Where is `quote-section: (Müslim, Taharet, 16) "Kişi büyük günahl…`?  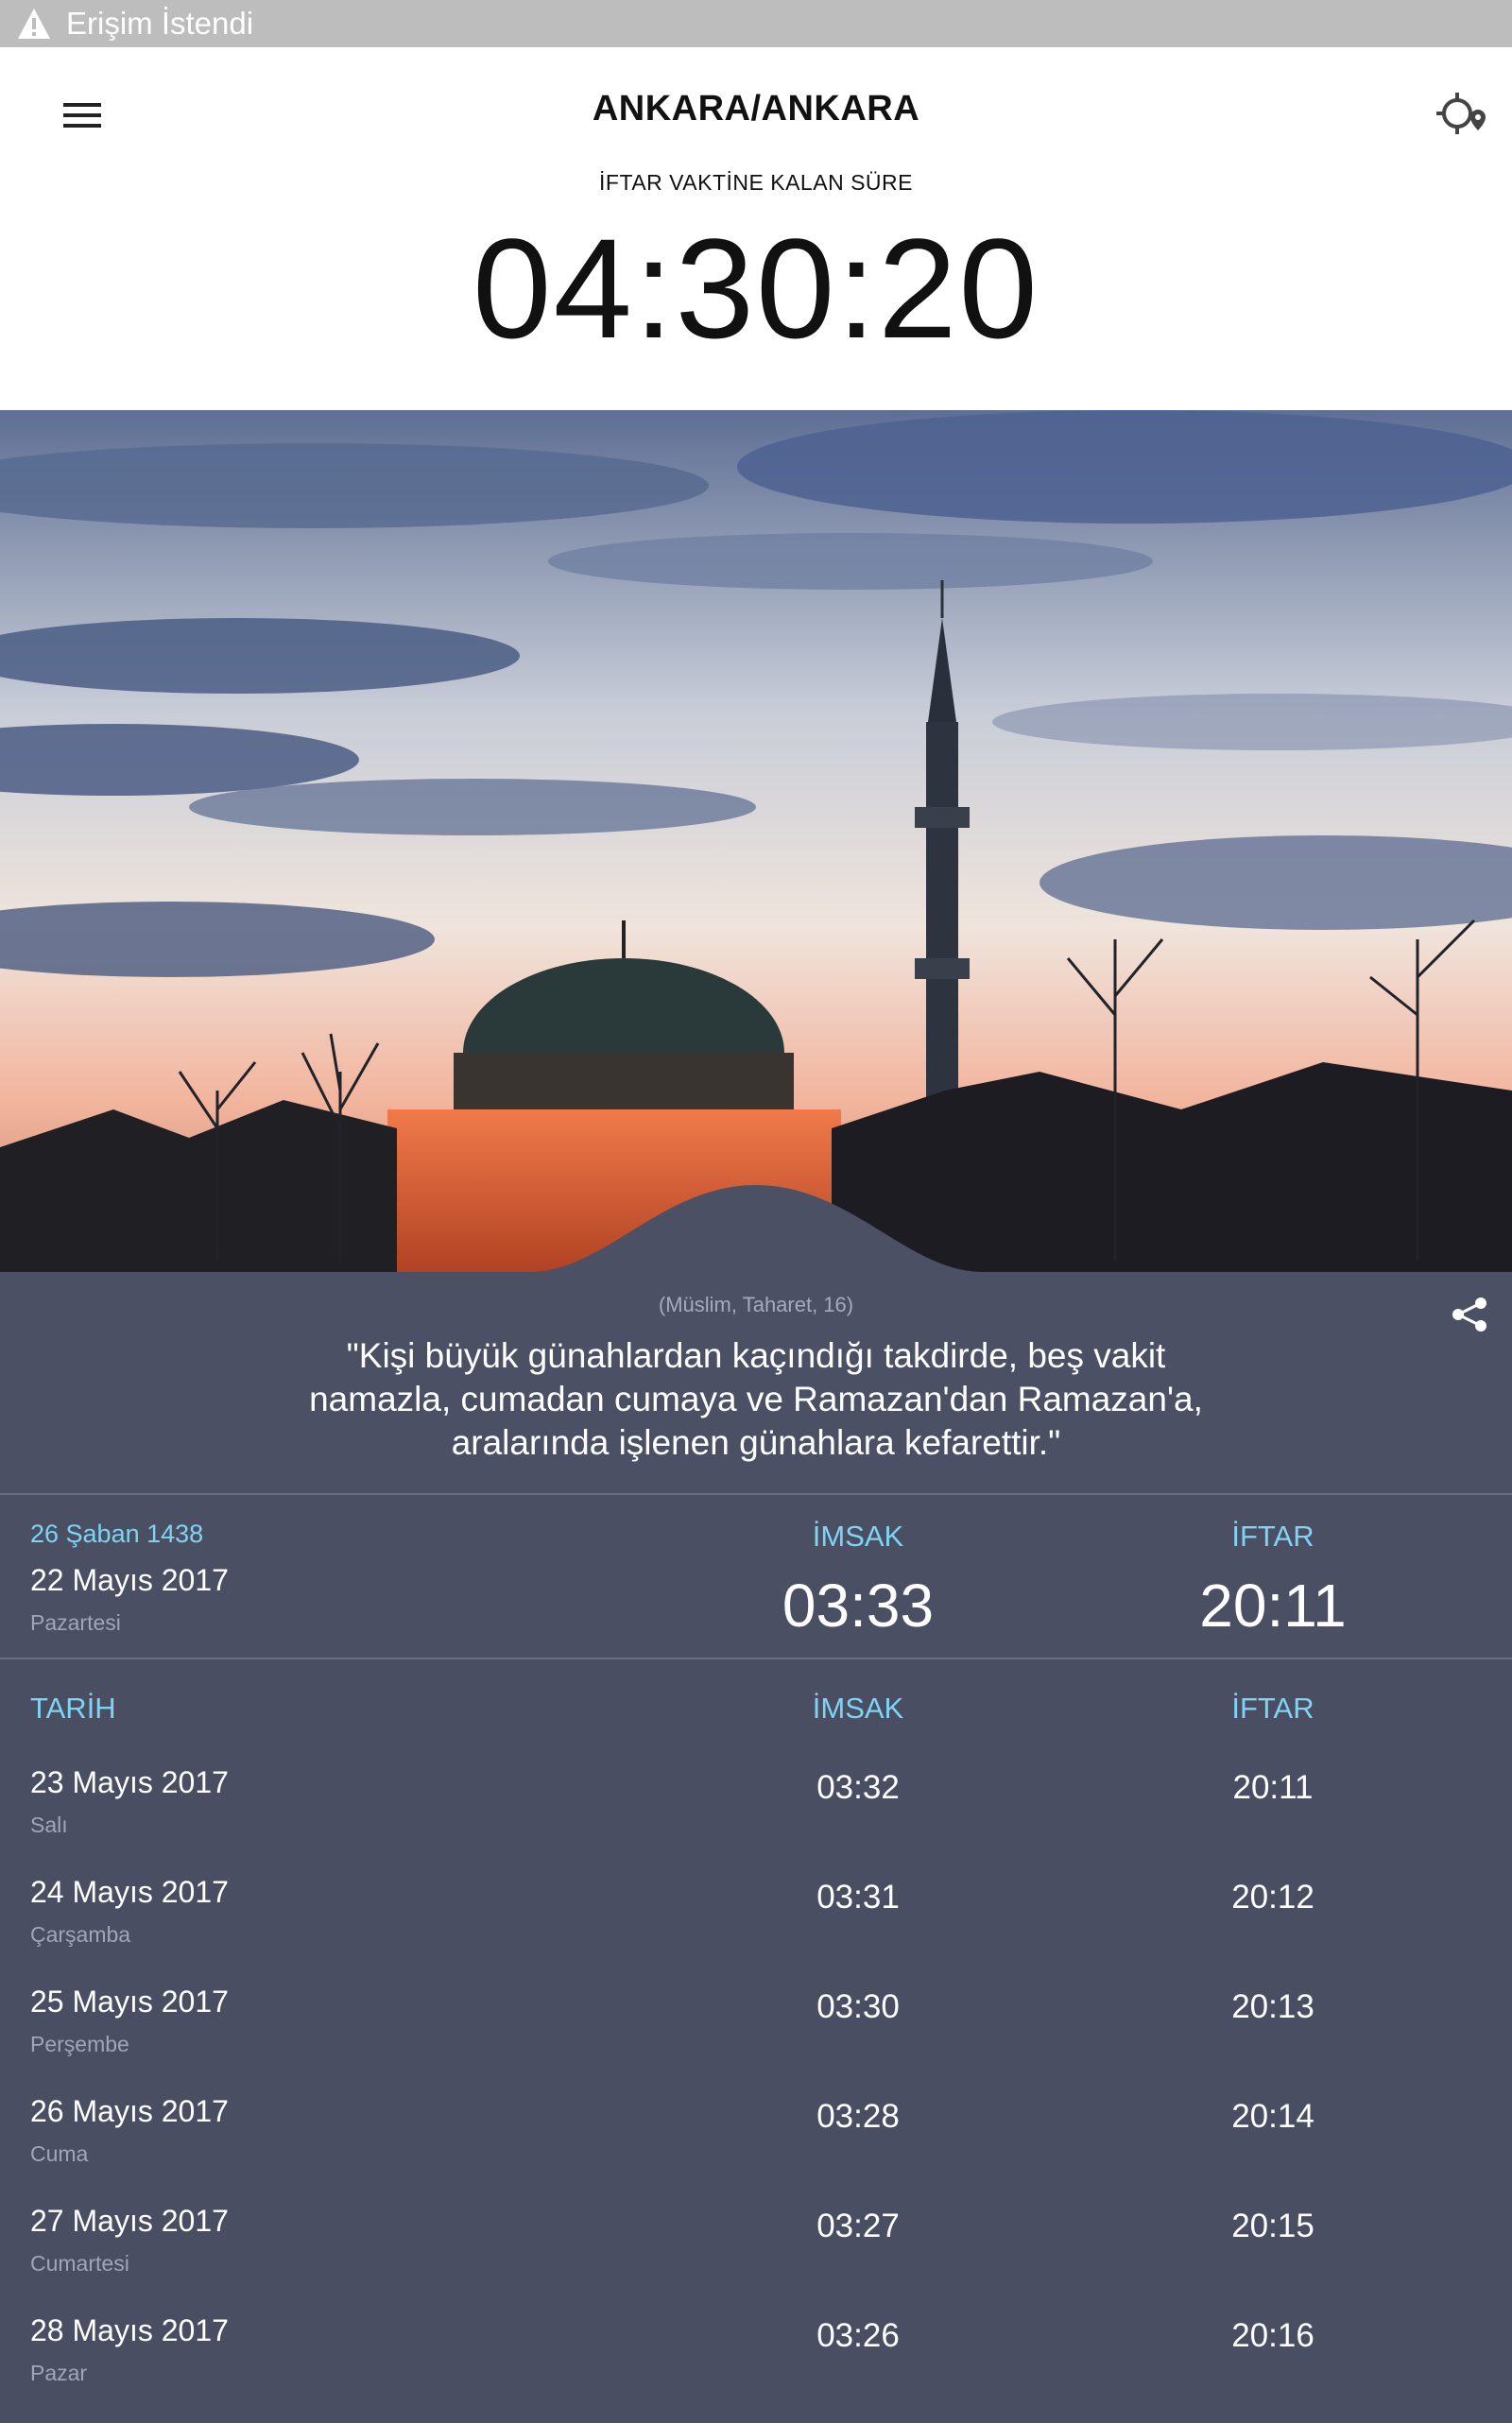 quote-section: (Müslim, Taharet, 16) "Kişi büyük günahl… is located at coordinates (756, 1383).